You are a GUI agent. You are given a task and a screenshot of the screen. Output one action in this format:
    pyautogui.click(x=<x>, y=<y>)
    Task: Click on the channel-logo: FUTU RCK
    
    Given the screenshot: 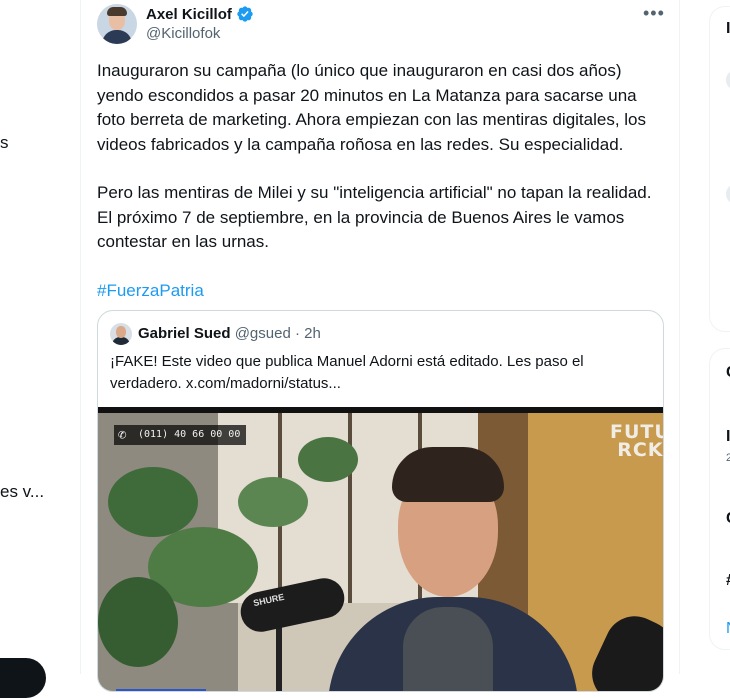 What is the action you would take?
    pyautogui.click(x=636, y=442)
    